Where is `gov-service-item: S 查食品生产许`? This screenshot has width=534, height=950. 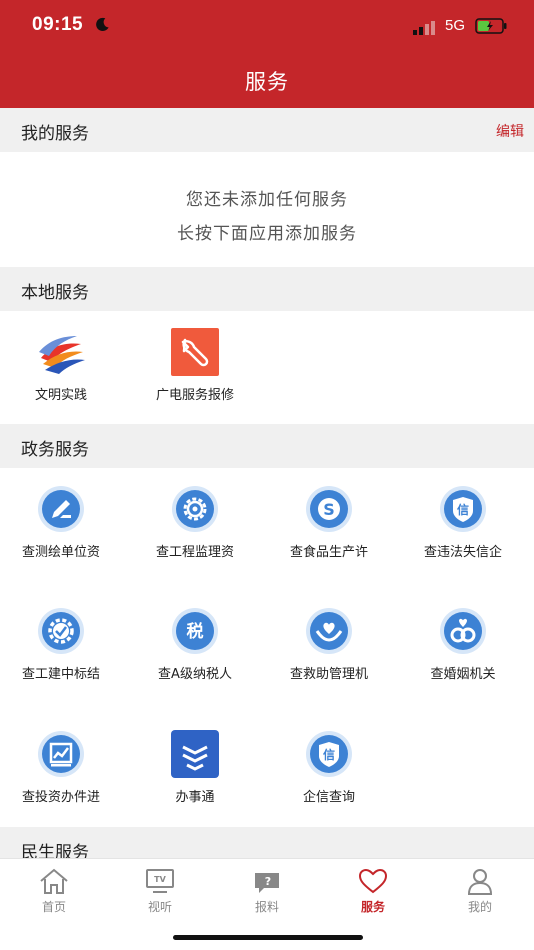 gov-service-item: S 查食品生产许 is located at coordinates (329, 530).